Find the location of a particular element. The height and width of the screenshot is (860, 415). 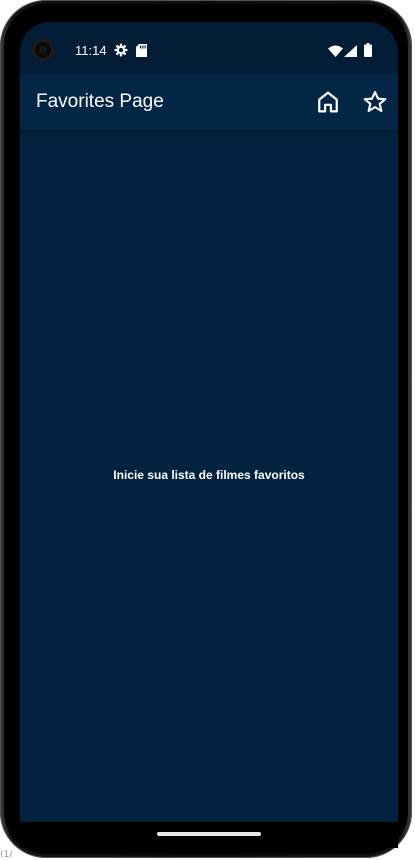

app-bar: Favorites Page is located at coordinates (209, 102).